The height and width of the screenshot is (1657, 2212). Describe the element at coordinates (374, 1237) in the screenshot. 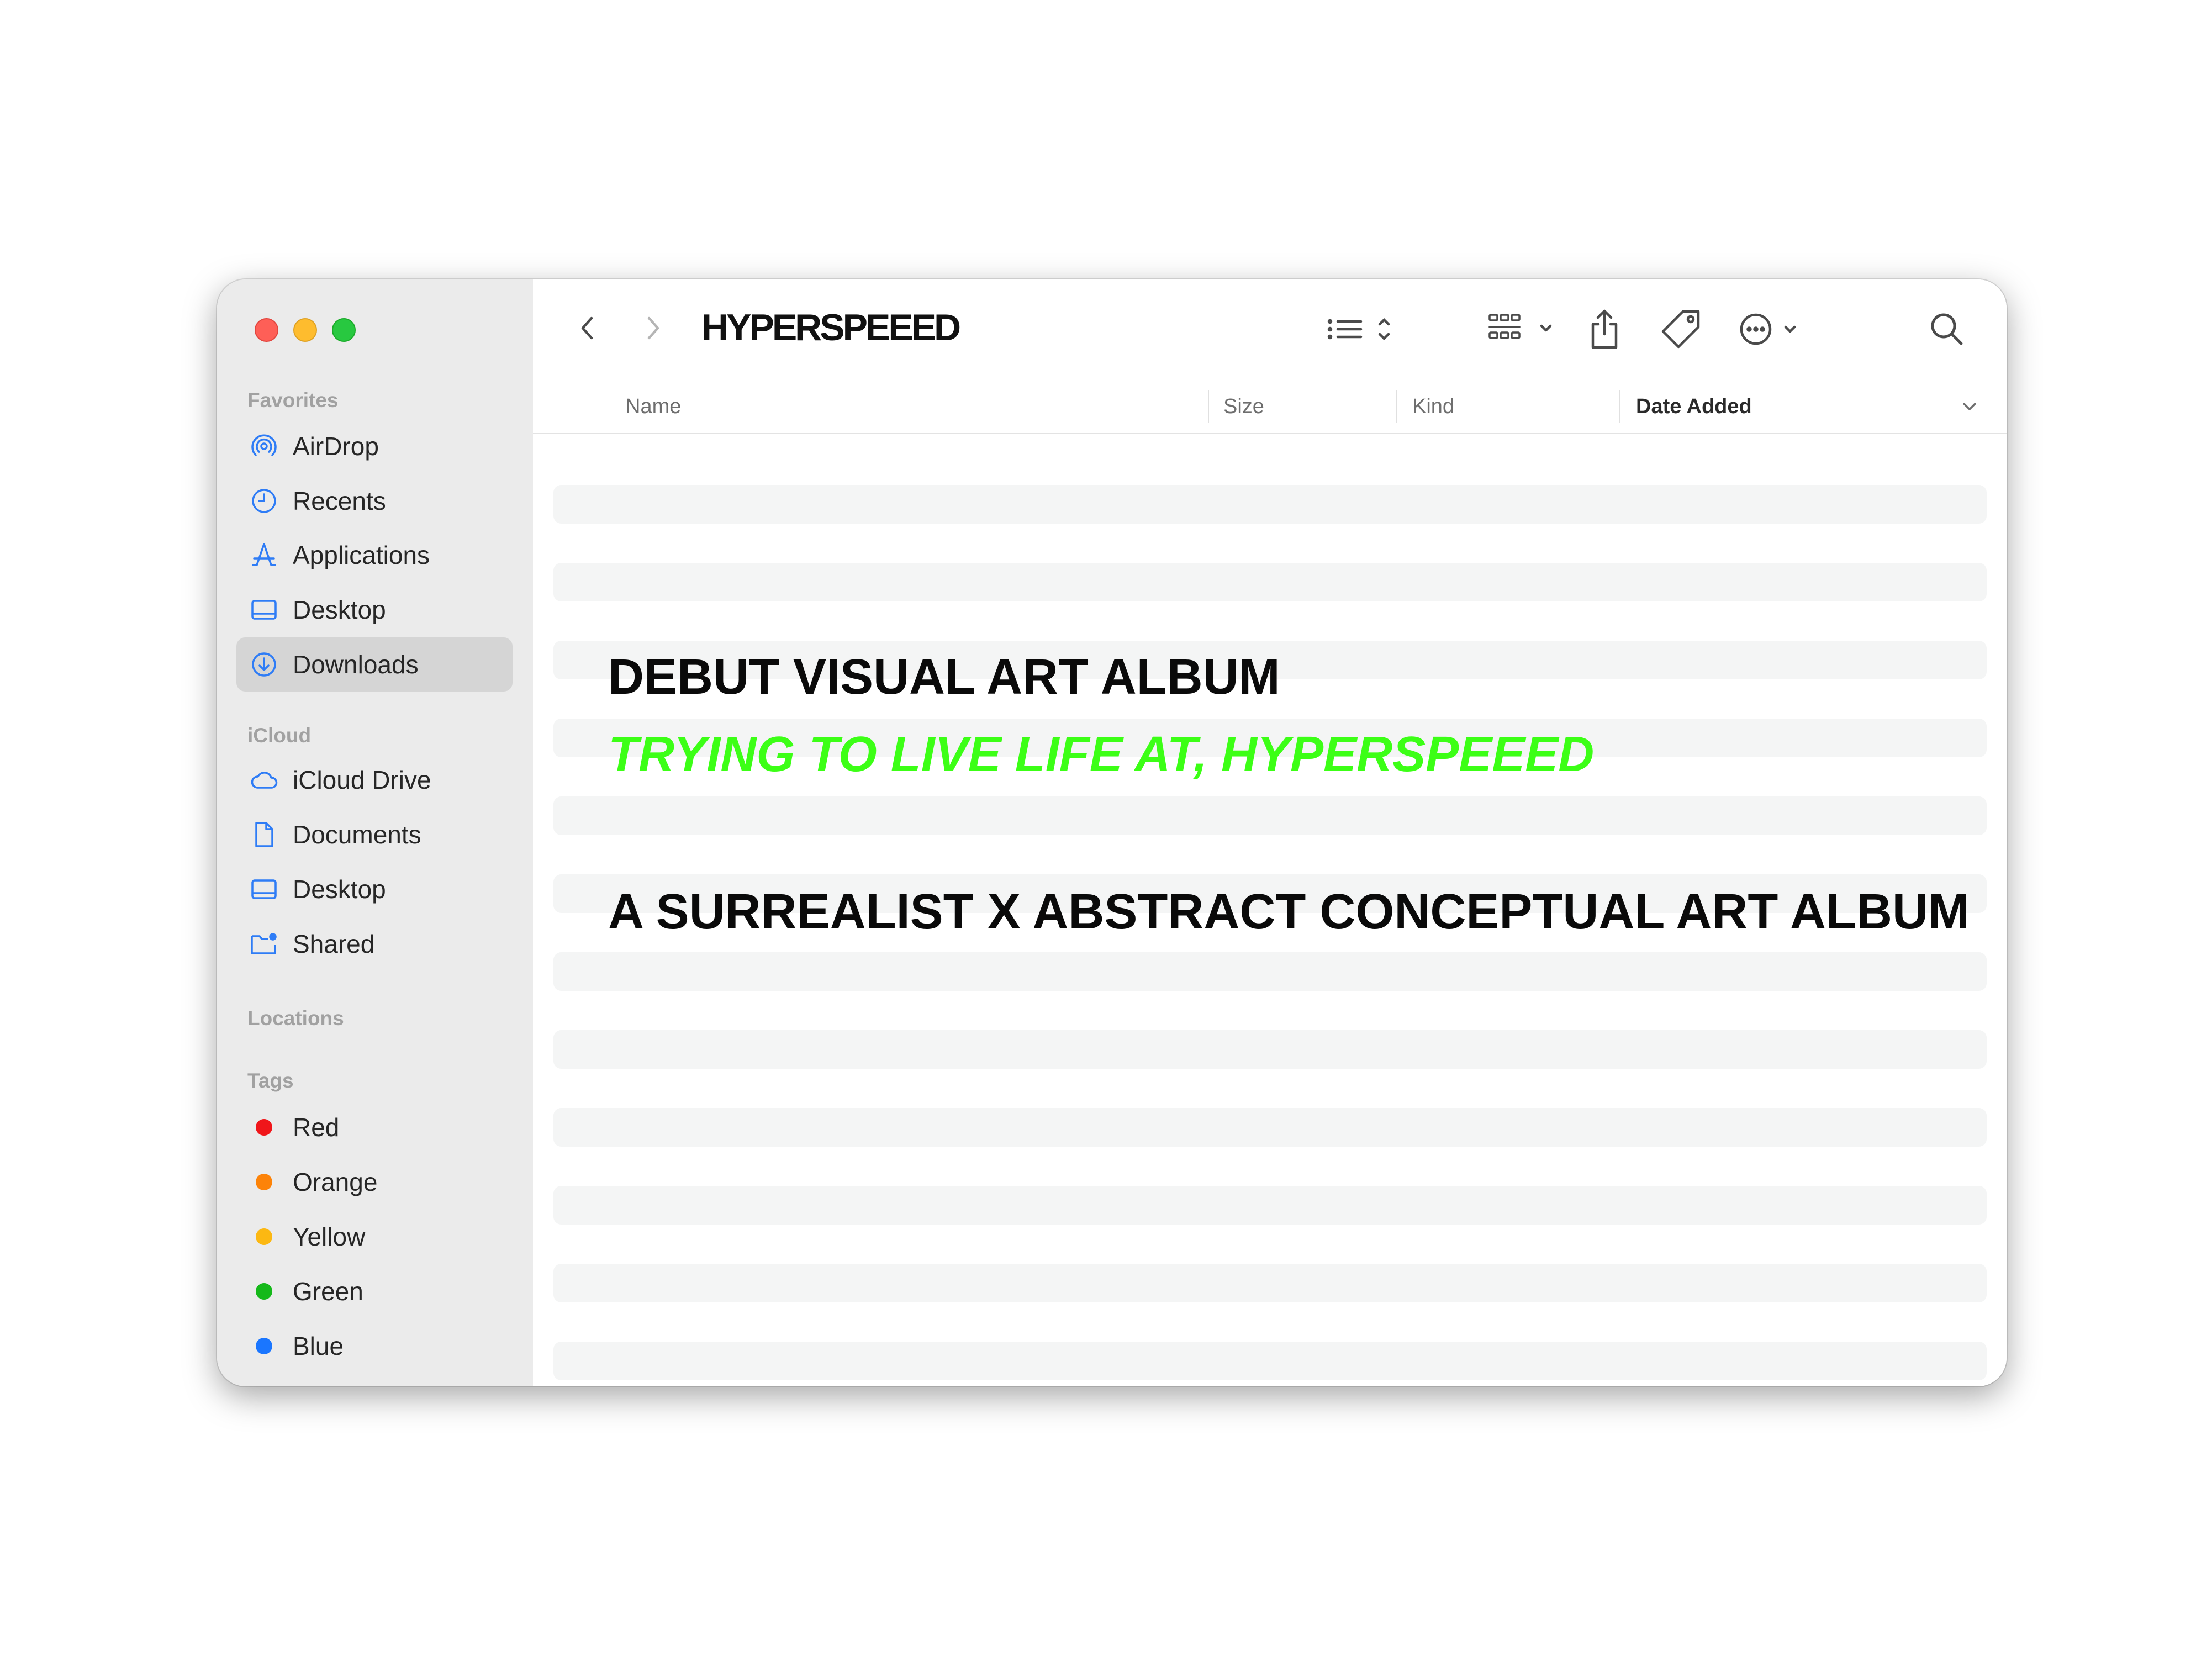

I see `sidebar-item-tag-yellow: Yellow` at that location.